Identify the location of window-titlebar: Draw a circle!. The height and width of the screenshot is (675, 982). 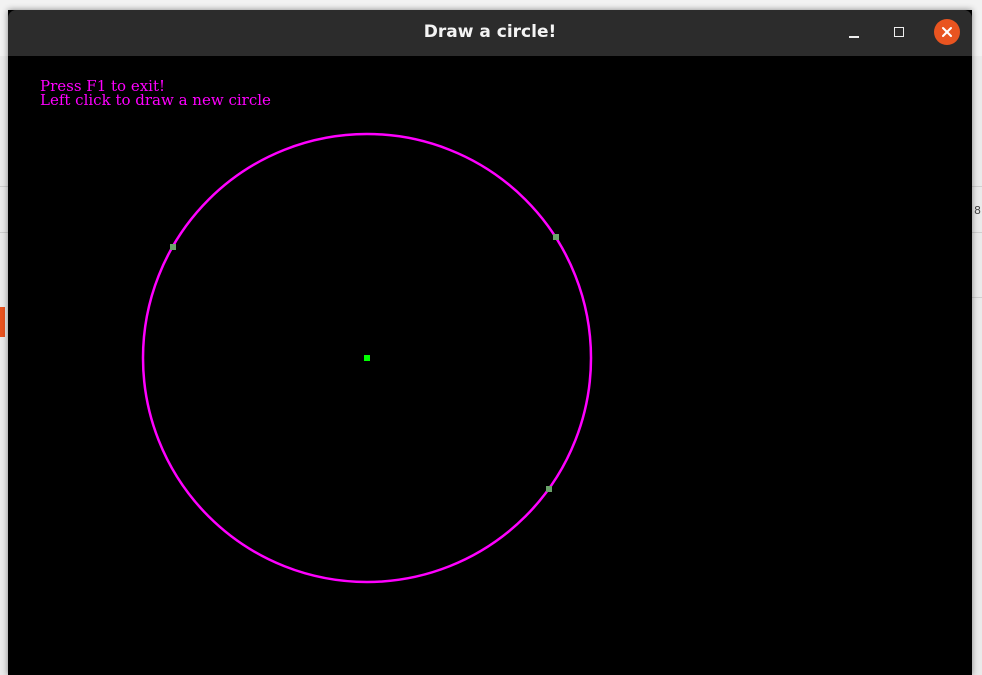
(490, 33).